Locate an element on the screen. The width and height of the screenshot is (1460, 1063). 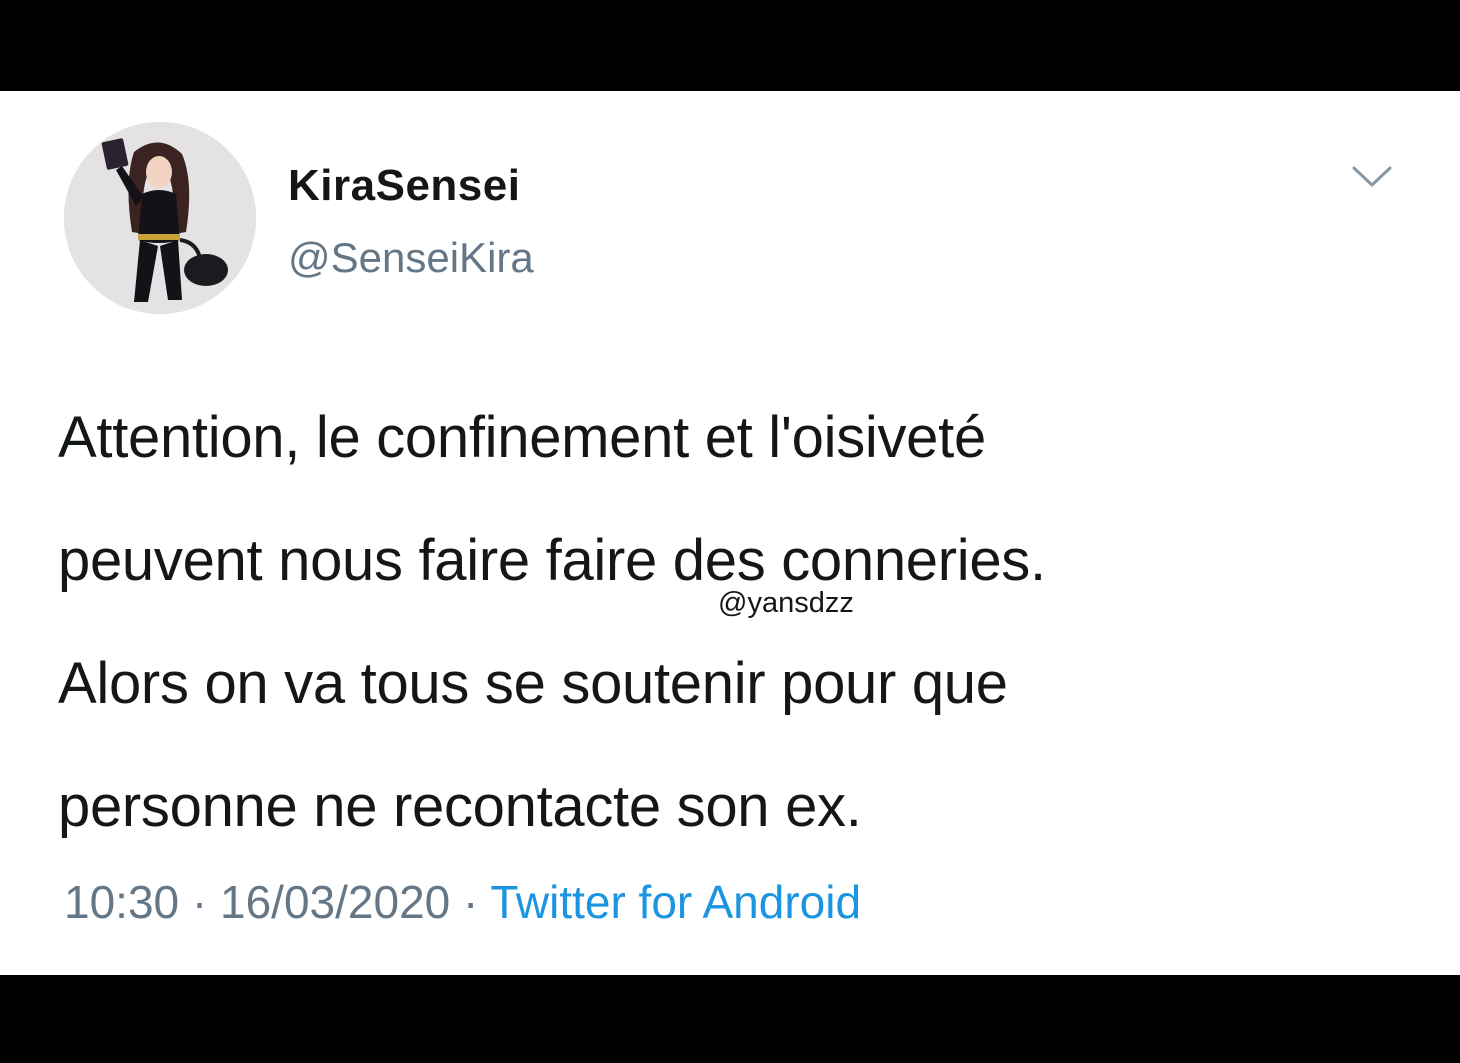
avatar is located at coordinates (160, 218).